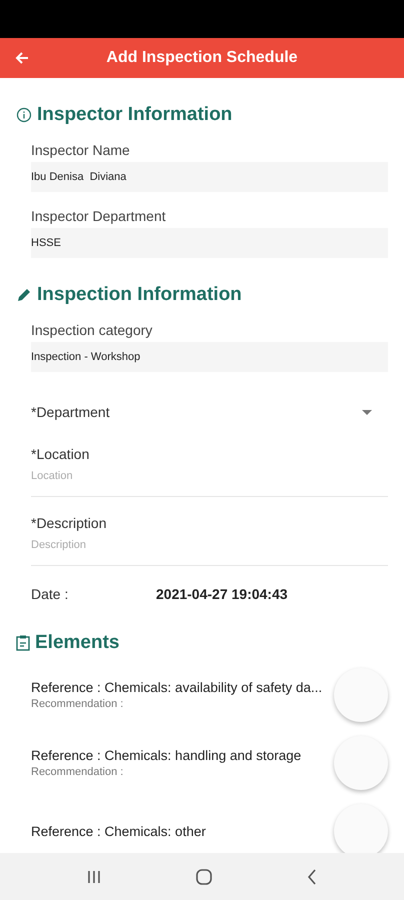  I want to click on section-title: Inspector Information, so click(134, 115).